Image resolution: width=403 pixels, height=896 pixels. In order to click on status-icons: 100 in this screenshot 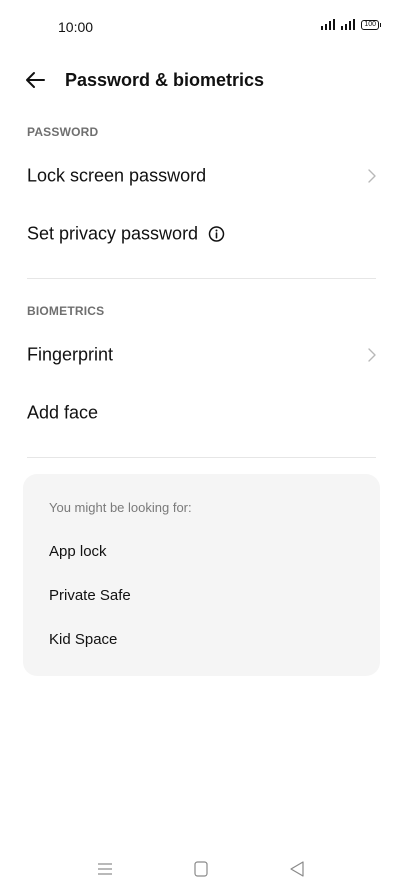, I will do `click(351, 24)`.